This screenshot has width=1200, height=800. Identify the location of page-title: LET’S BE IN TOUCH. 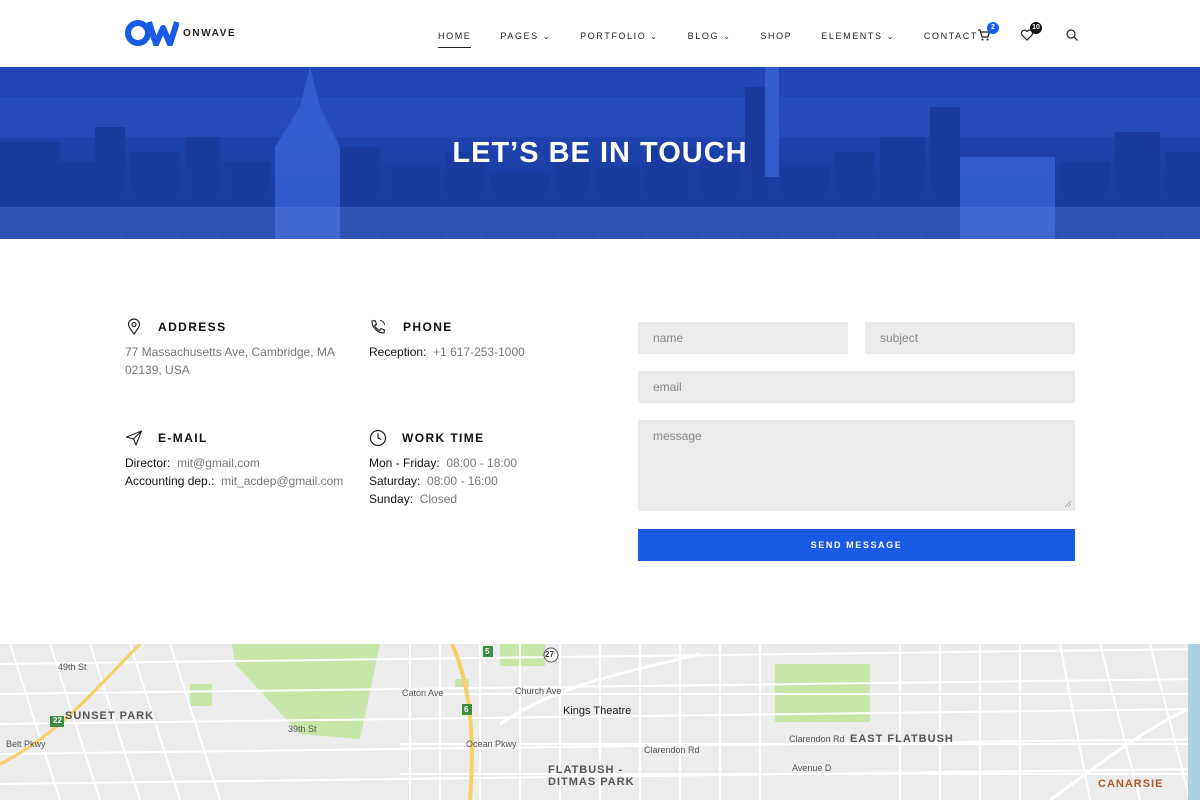
(600, 153).